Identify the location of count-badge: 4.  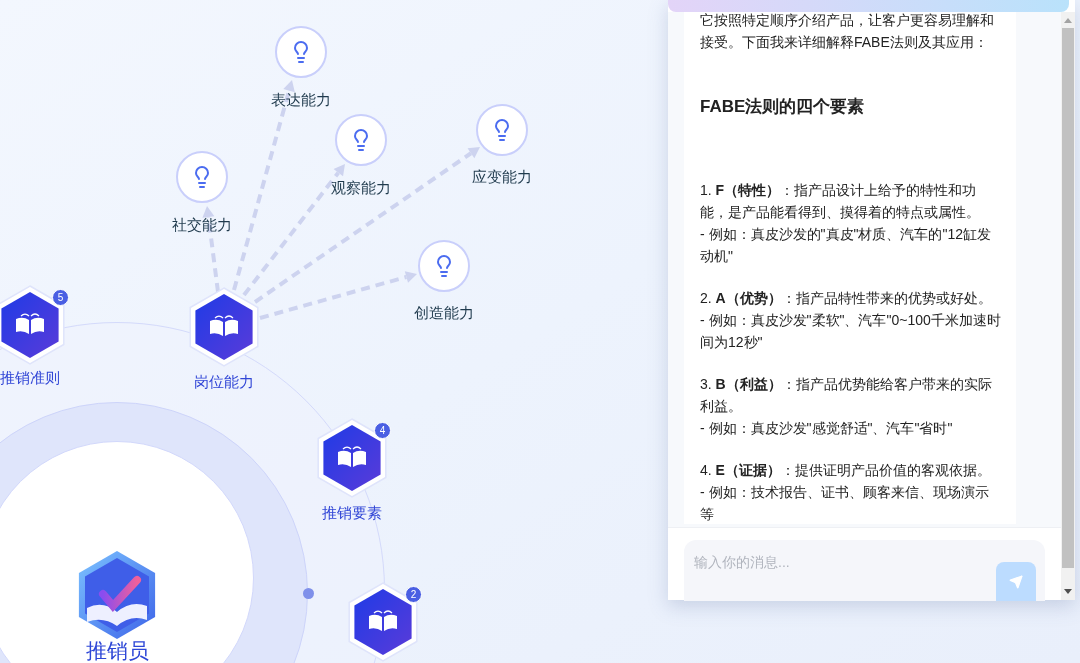
(382, 430).